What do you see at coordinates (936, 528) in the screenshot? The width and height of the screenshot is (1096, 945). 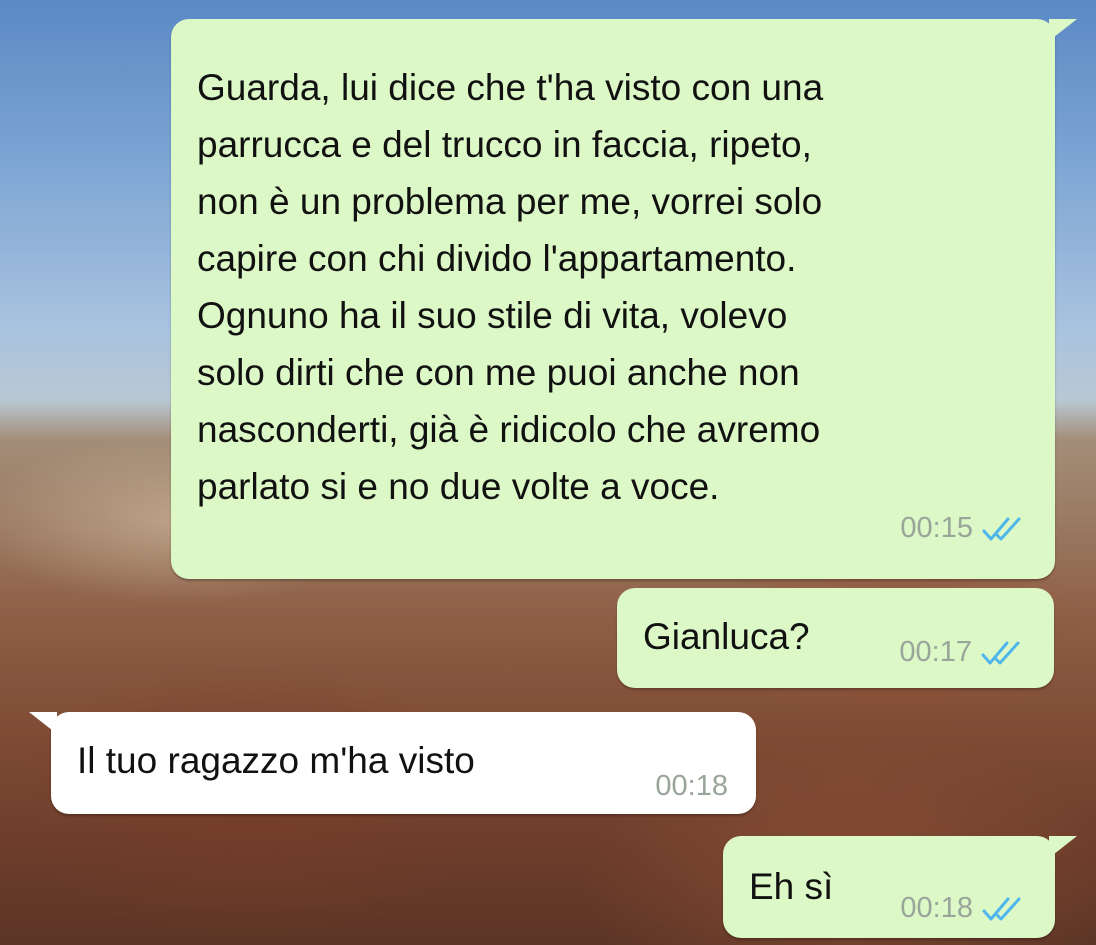 I see `message-time: 00:15` at bounding box center [936, 528].